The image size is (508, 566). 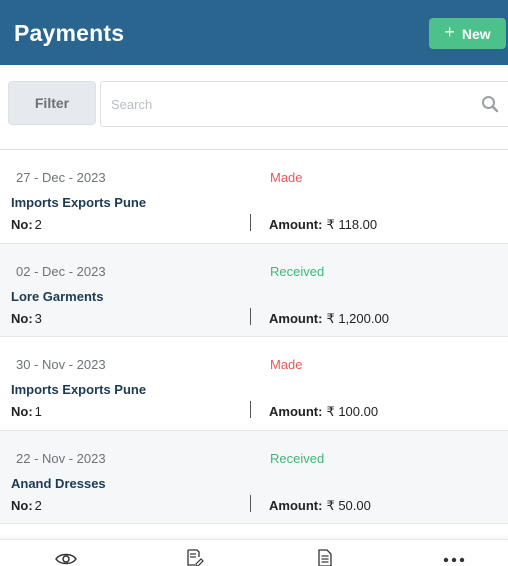 I want to click on payment-amount: Amount: ₹ 1,200.00, so click(x=329, y=319).